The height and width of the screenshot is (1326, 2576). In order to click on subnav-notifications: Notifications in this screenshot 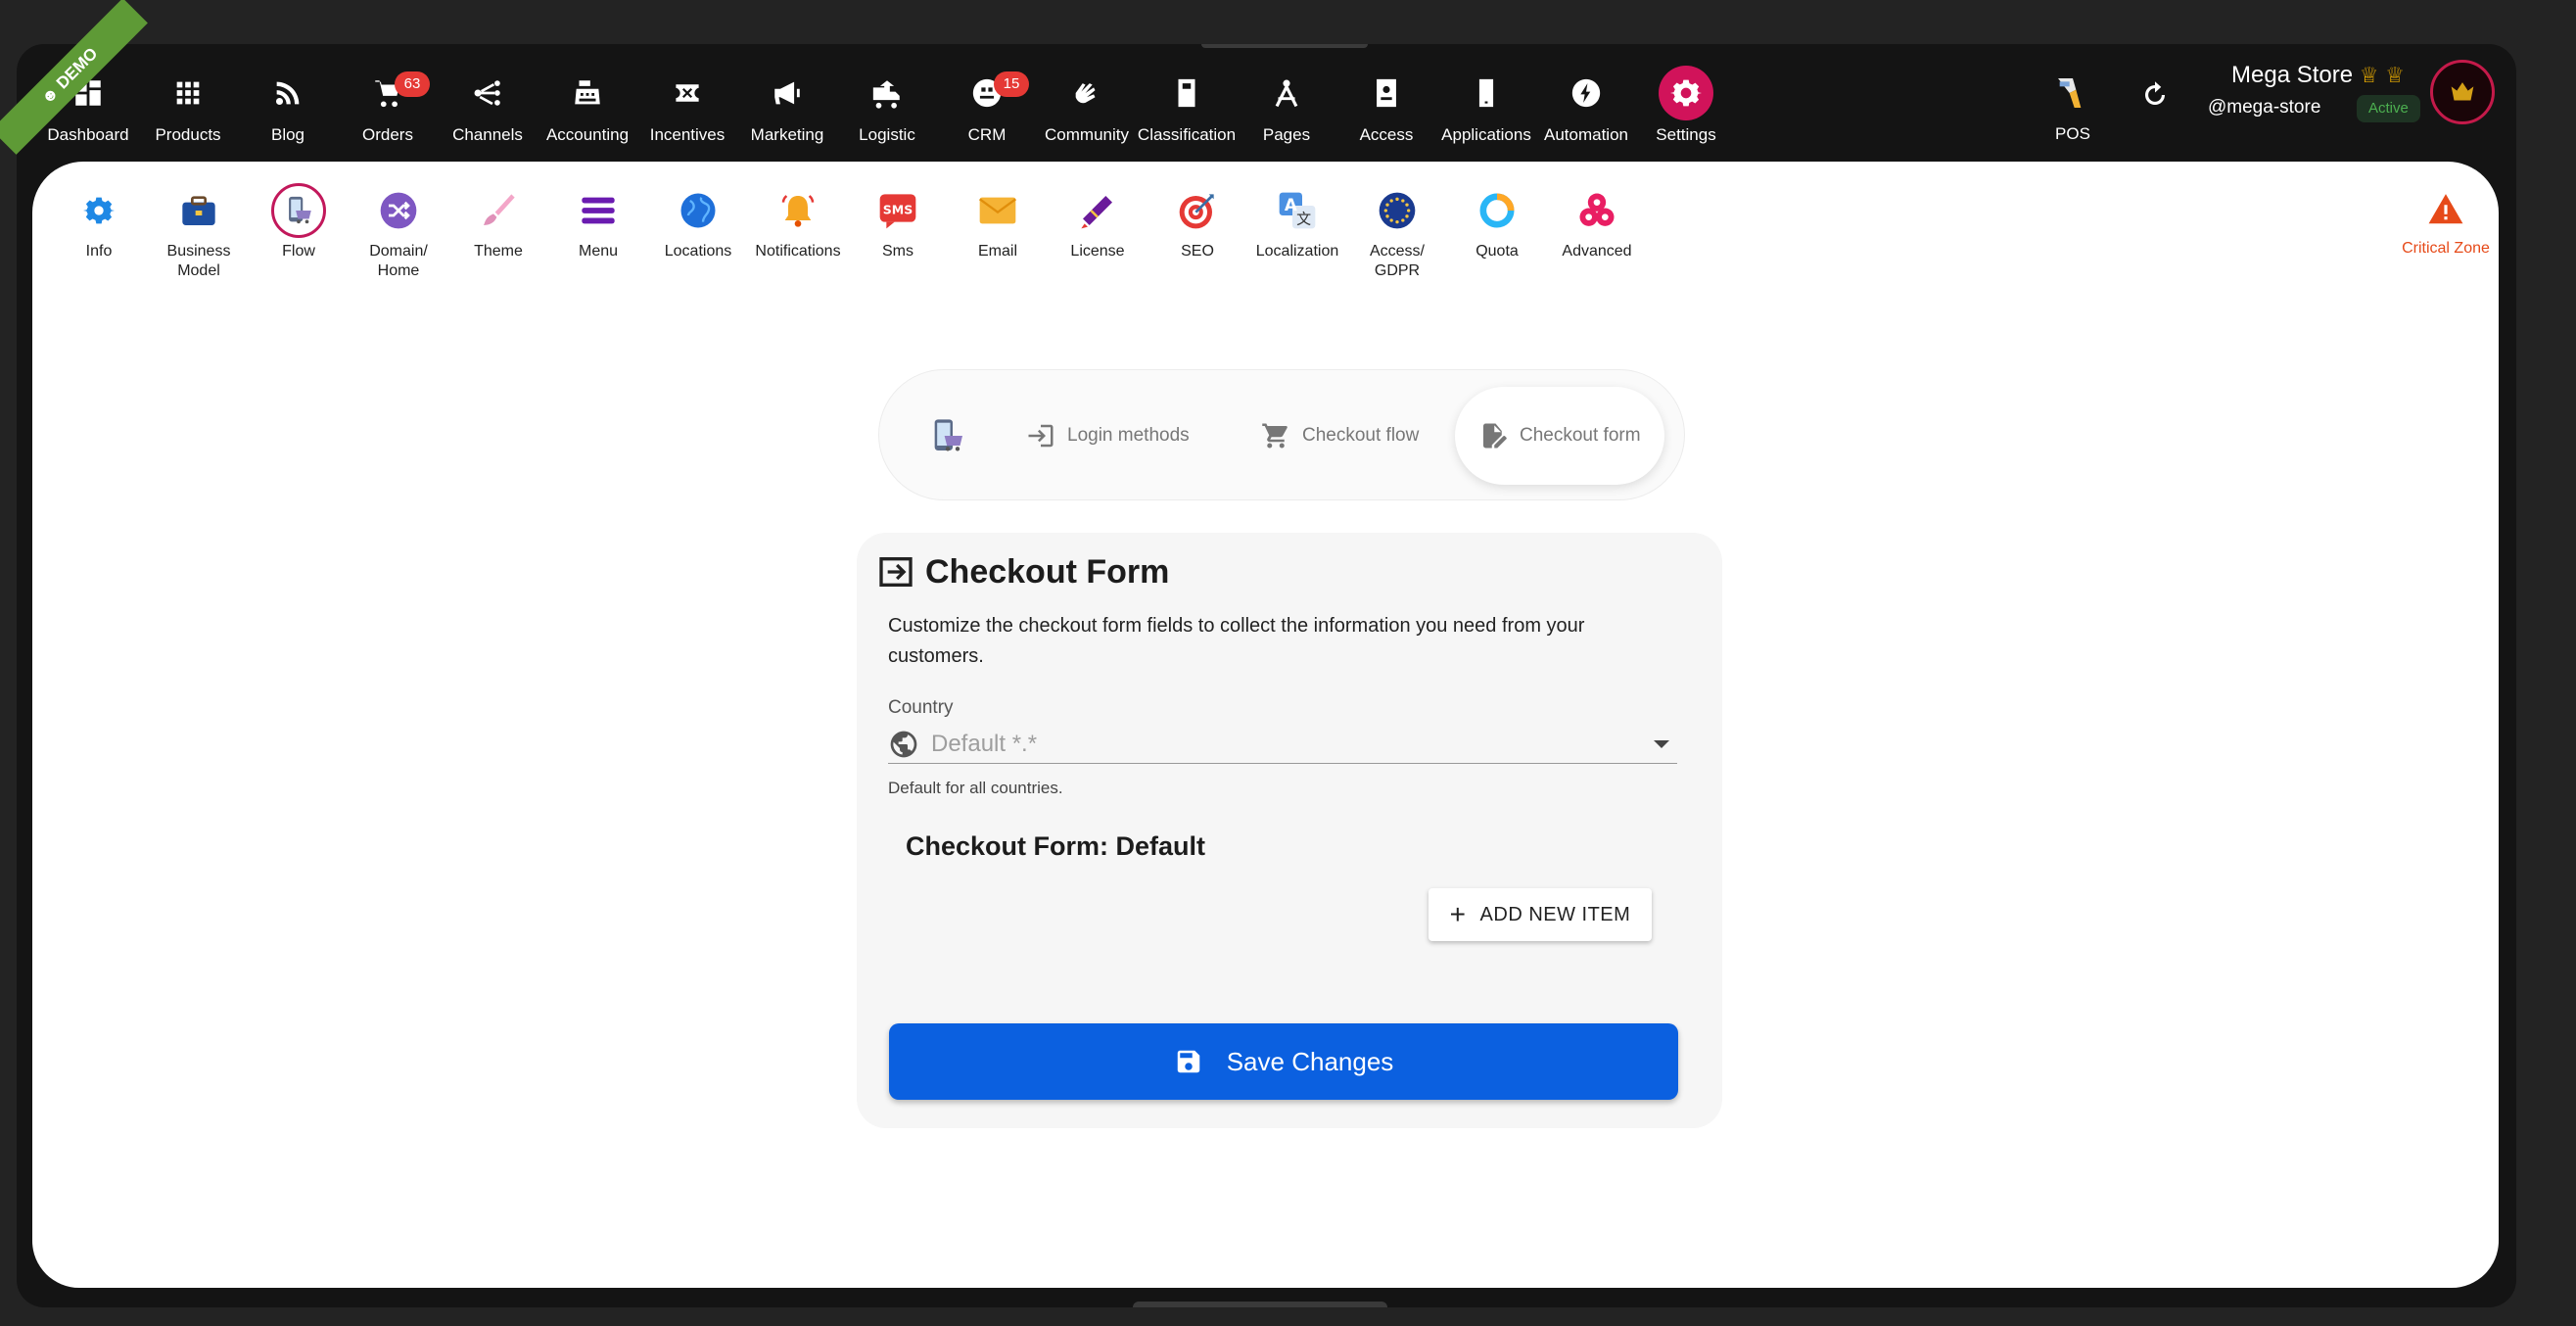, I will do `click(798, 225)`.